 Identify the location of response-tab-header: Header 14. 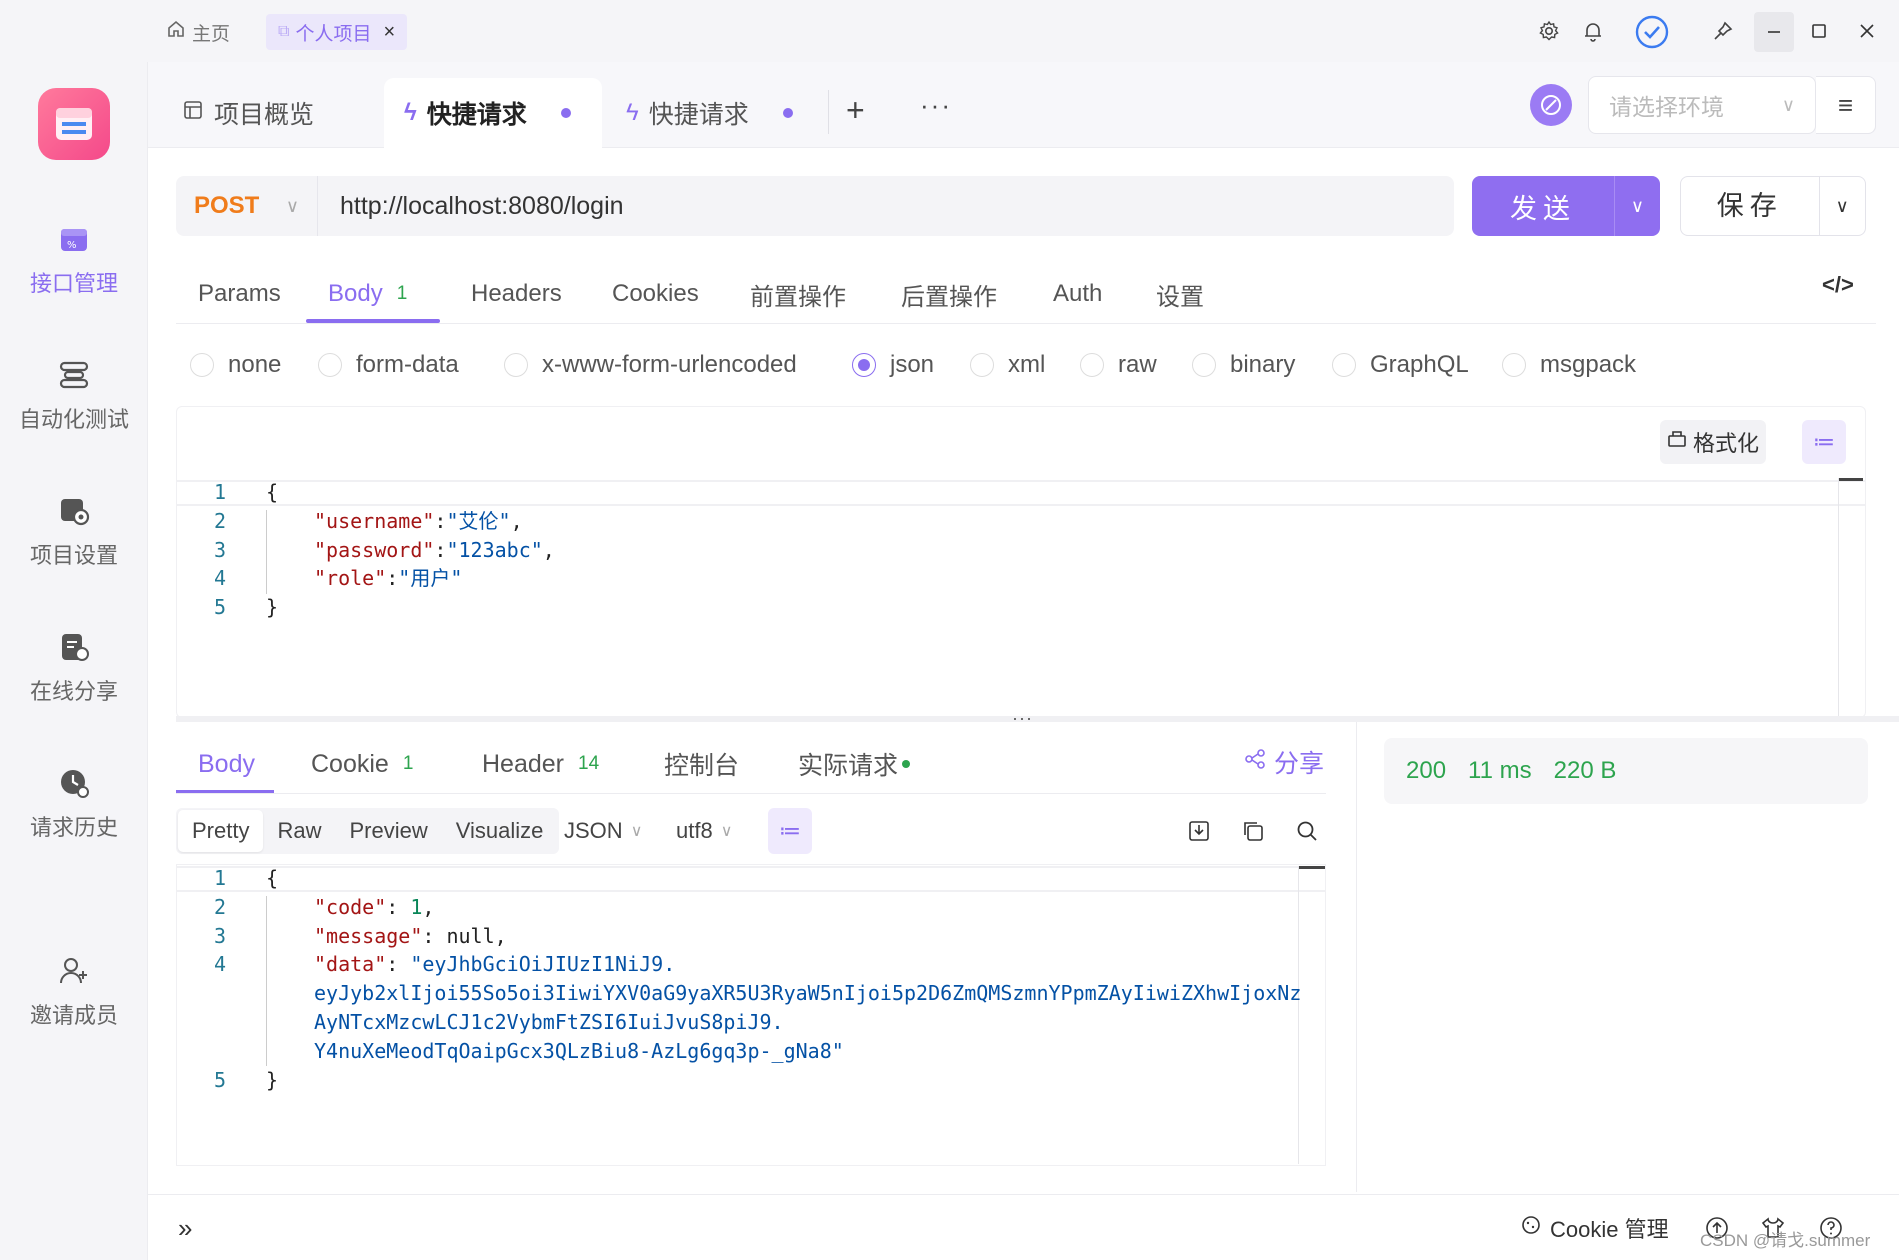
(540, 764).